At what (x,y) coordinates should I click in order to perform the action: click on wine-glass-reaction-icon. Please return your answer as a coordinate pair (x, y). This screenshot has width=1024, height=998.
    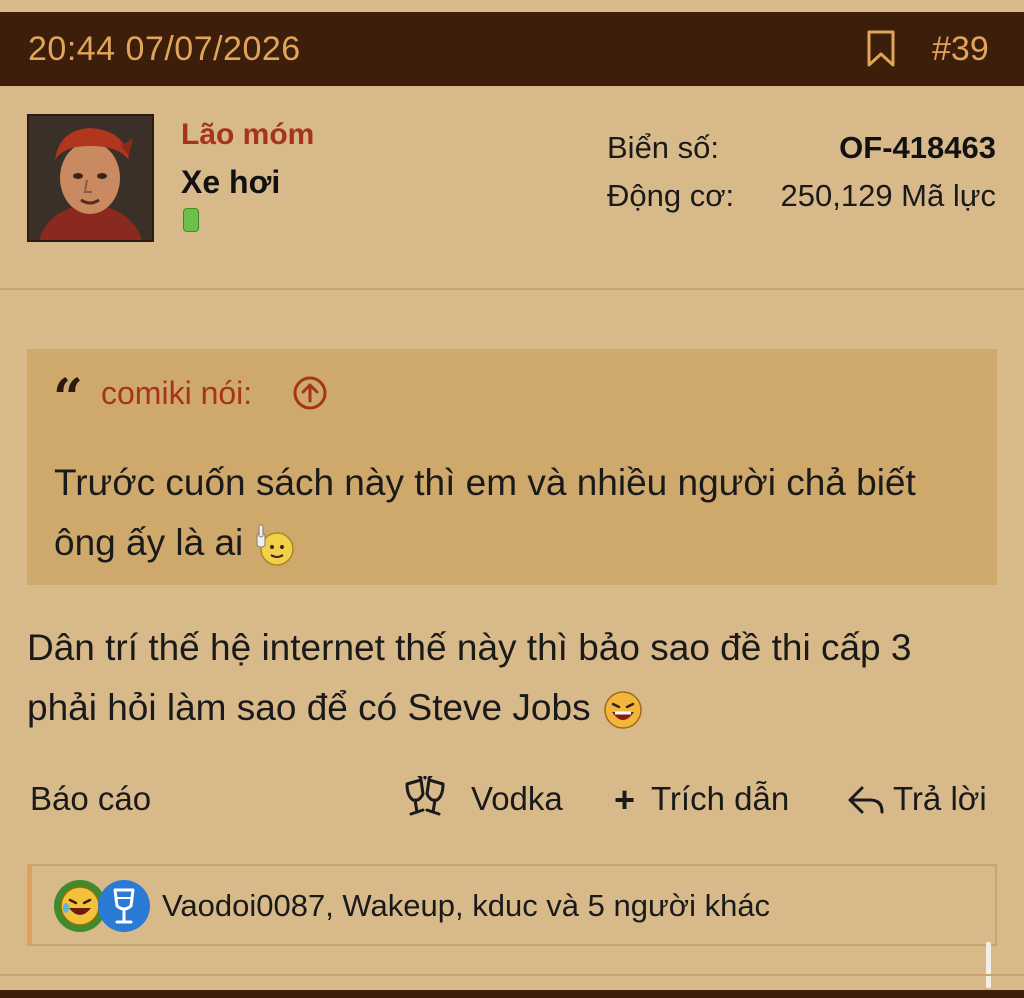
    Looking at the image, I should click on (124, 906).